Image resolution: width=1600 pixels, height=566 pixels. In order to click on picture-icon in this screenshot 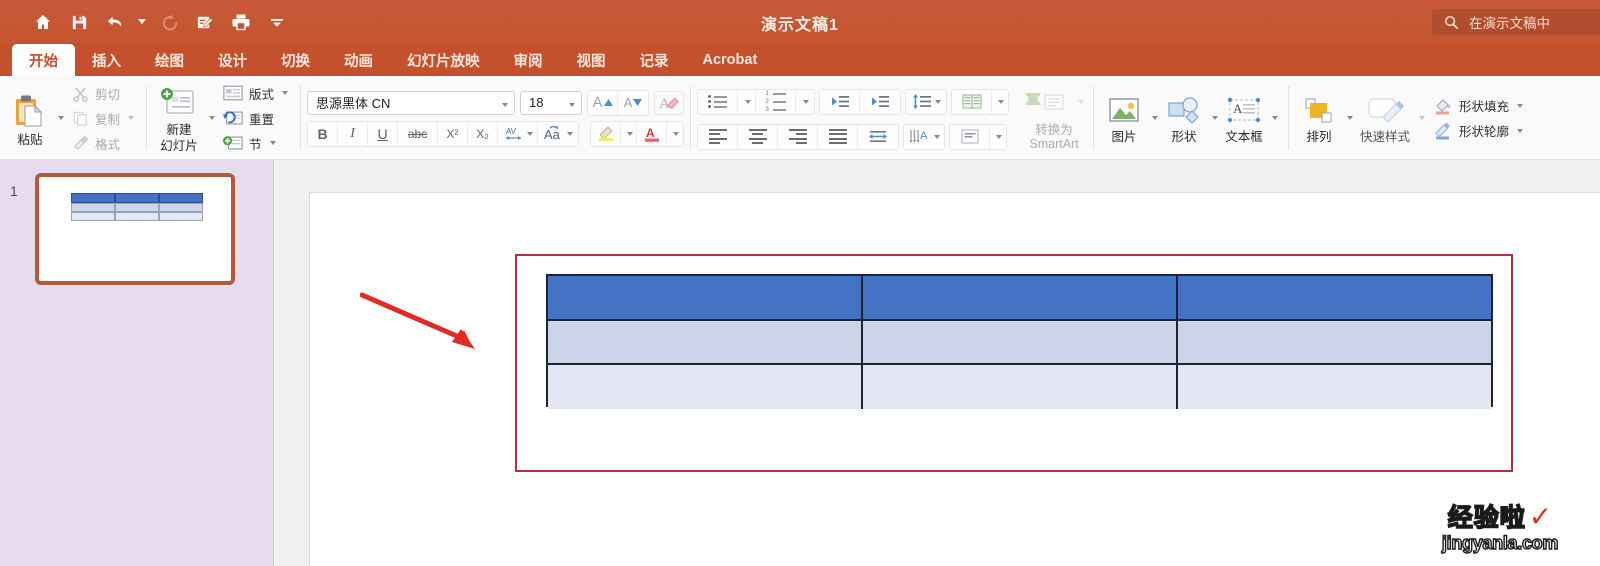, I will do `click(1124, 110)`.